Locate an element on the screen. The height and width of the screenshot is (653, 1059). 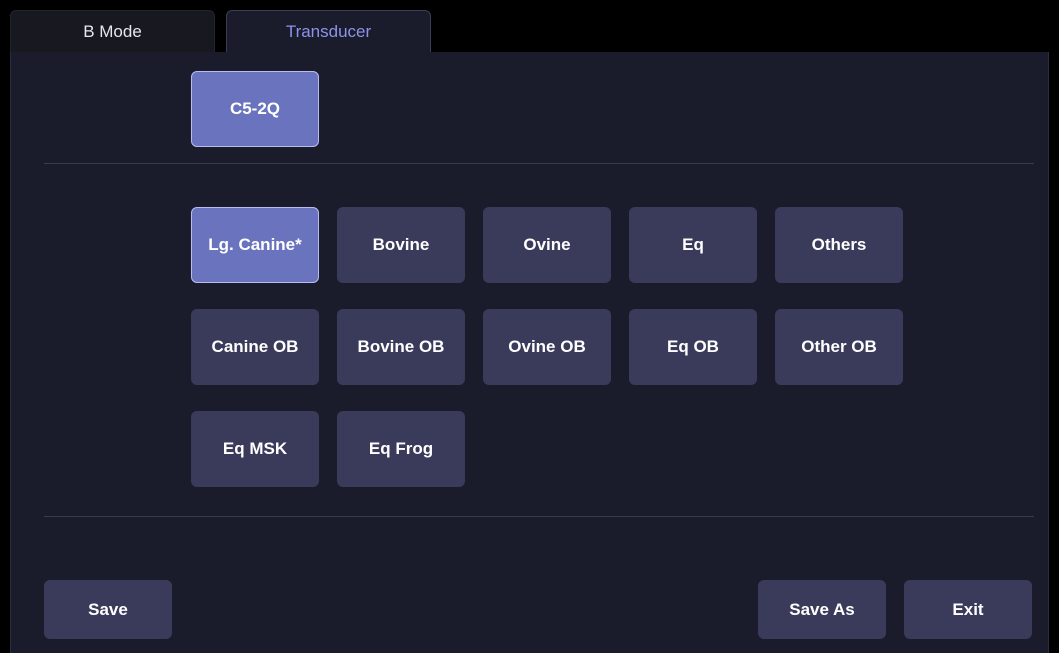
preset-button-bovine: Bovine is located at coordinates (401, 245).